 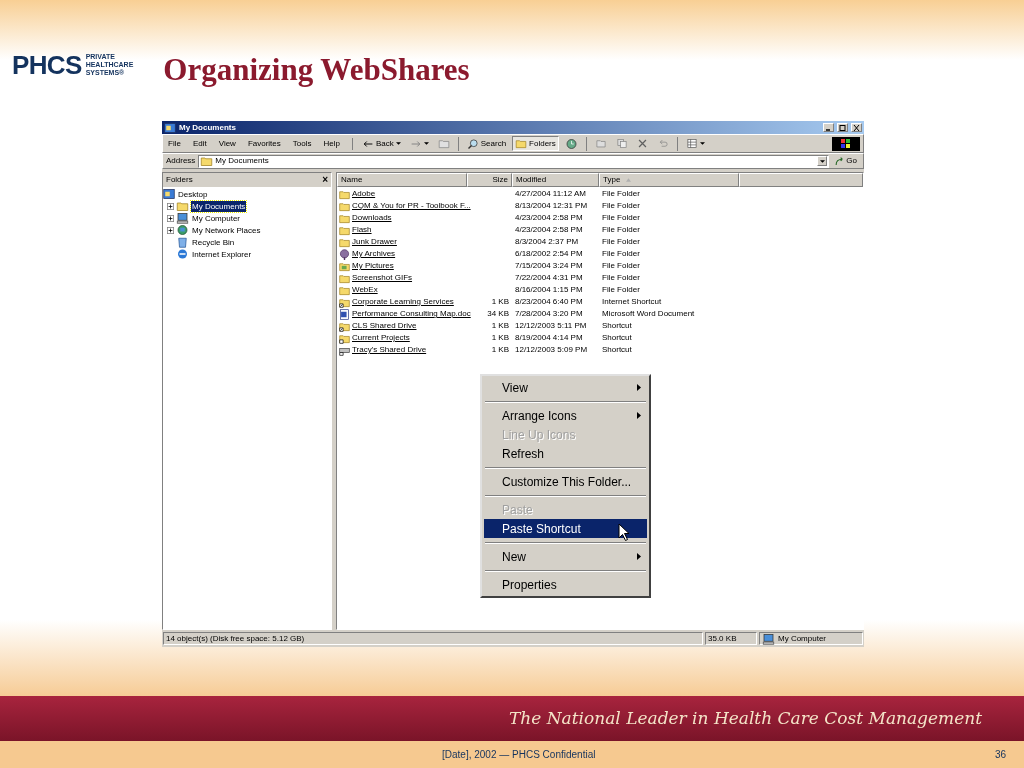 I want to click on file-modified: 7/28/2004 3:20 PM, so click(x=549, y=313).